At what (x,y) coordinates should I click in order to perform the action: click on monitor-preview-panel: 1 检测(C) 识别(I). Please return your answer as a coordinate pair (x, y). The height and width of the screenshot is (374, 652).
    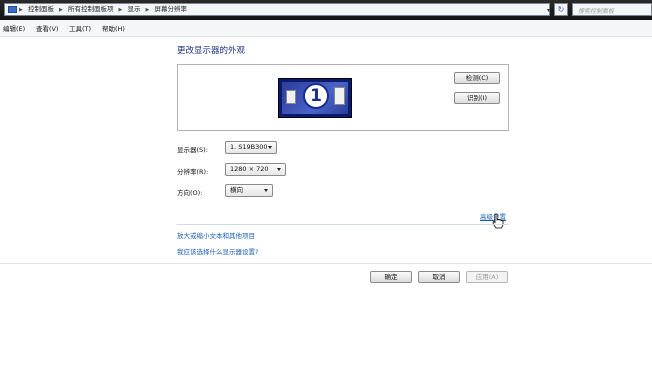
    Looking at the image, I should click on (343, 97).